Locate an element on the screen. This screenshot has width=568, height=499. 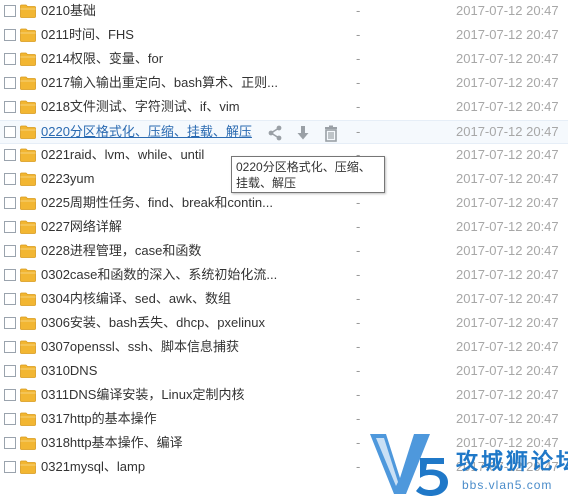
file-name-link: 0210基础 is located at coordinates (68, 11).